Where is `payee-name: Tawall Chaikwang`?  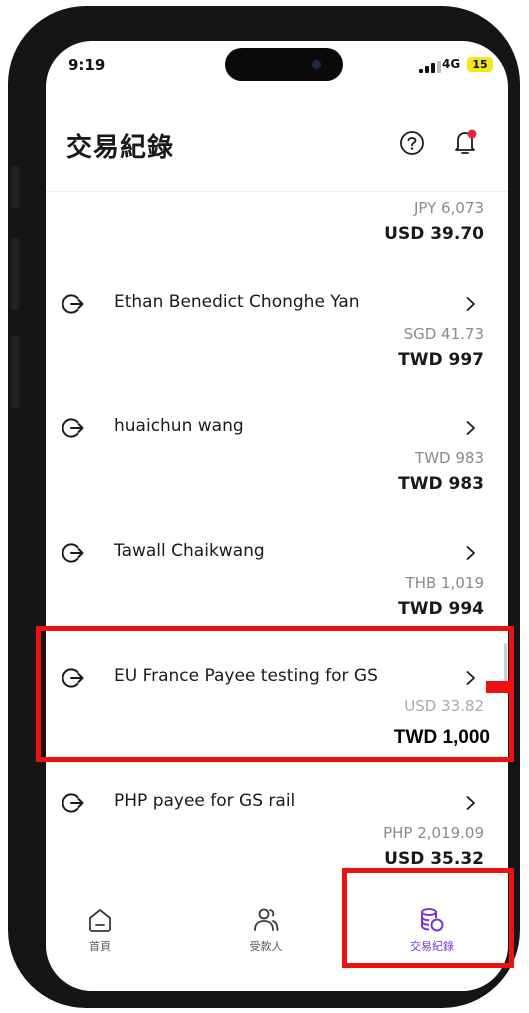
payee-name: Tawall Chaikwang is located at coordinates (189, 551).